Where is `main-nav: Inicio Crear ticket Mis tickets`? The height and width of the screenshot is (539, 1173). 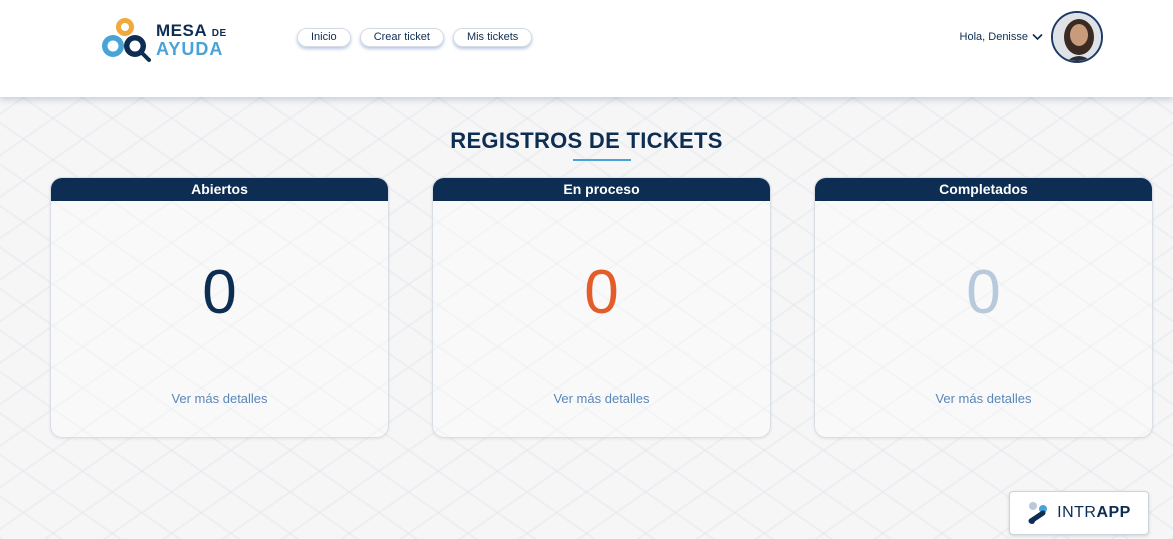
main-nav: Inicio Crear ticket Mis tickets is located at coordinates (415, 37).